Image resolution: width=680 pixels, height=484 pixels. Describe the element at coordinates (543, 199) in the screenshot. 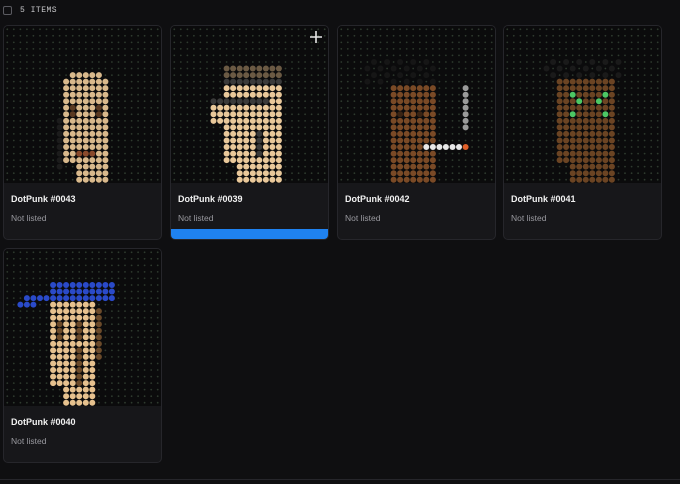

I see `card-title: DotPunk #0041` at that location.